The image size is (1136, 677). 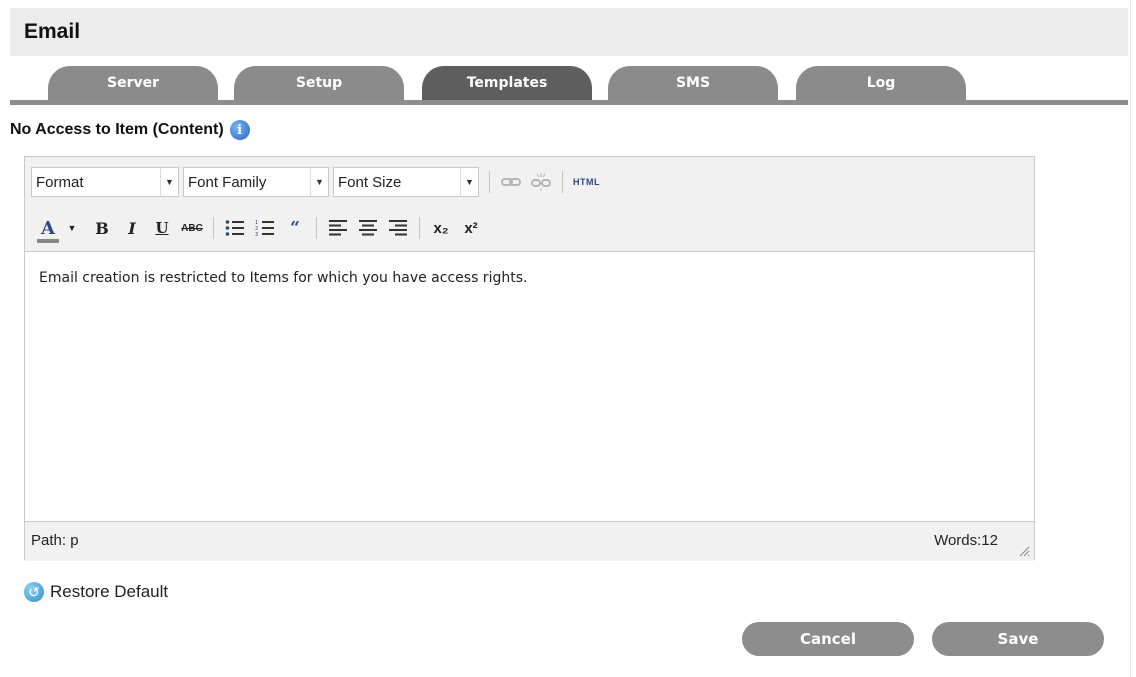 What do you see at coordinates (966, 540) in the screenshot?
I see `word-count: Words:12` at bounding box center [966, 540].